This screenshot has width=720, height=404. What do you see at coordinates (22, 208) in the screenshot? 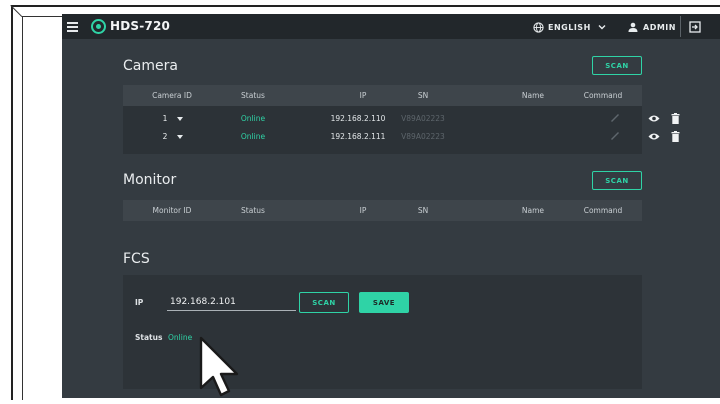
I see `device-frame-inner-left` at bounding box center [22, 208].